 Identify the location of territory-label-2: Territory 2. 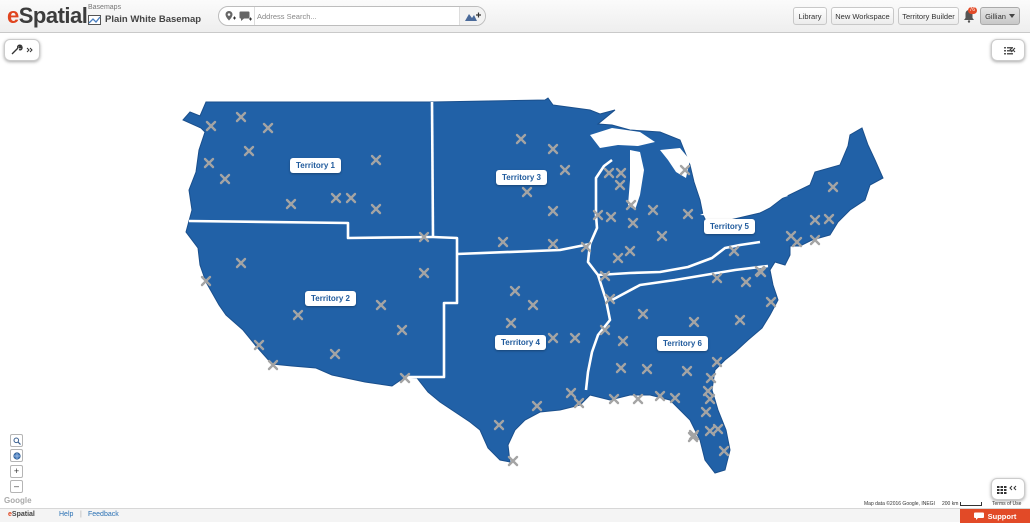
(330, 298).